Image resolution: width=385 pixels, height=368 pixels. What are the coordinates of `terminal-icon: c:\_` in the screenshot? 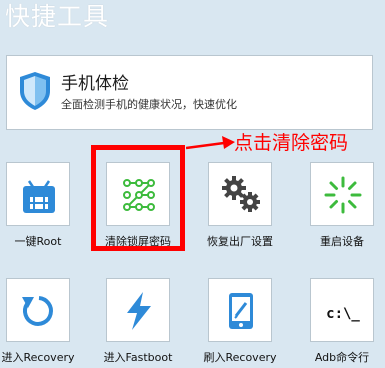 It's located at (343, 314).